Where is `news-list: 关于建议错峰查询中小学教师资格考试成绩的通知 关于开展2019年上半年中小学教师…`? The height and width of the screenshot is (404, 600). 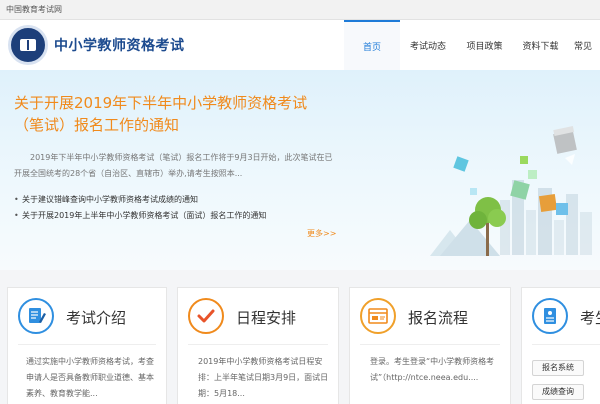
news-list: 关于建议错峰查询中小学教师资格考试成绩的通知 关于开展2019年上半年中小学教师… is located at coordinates (174, 208).